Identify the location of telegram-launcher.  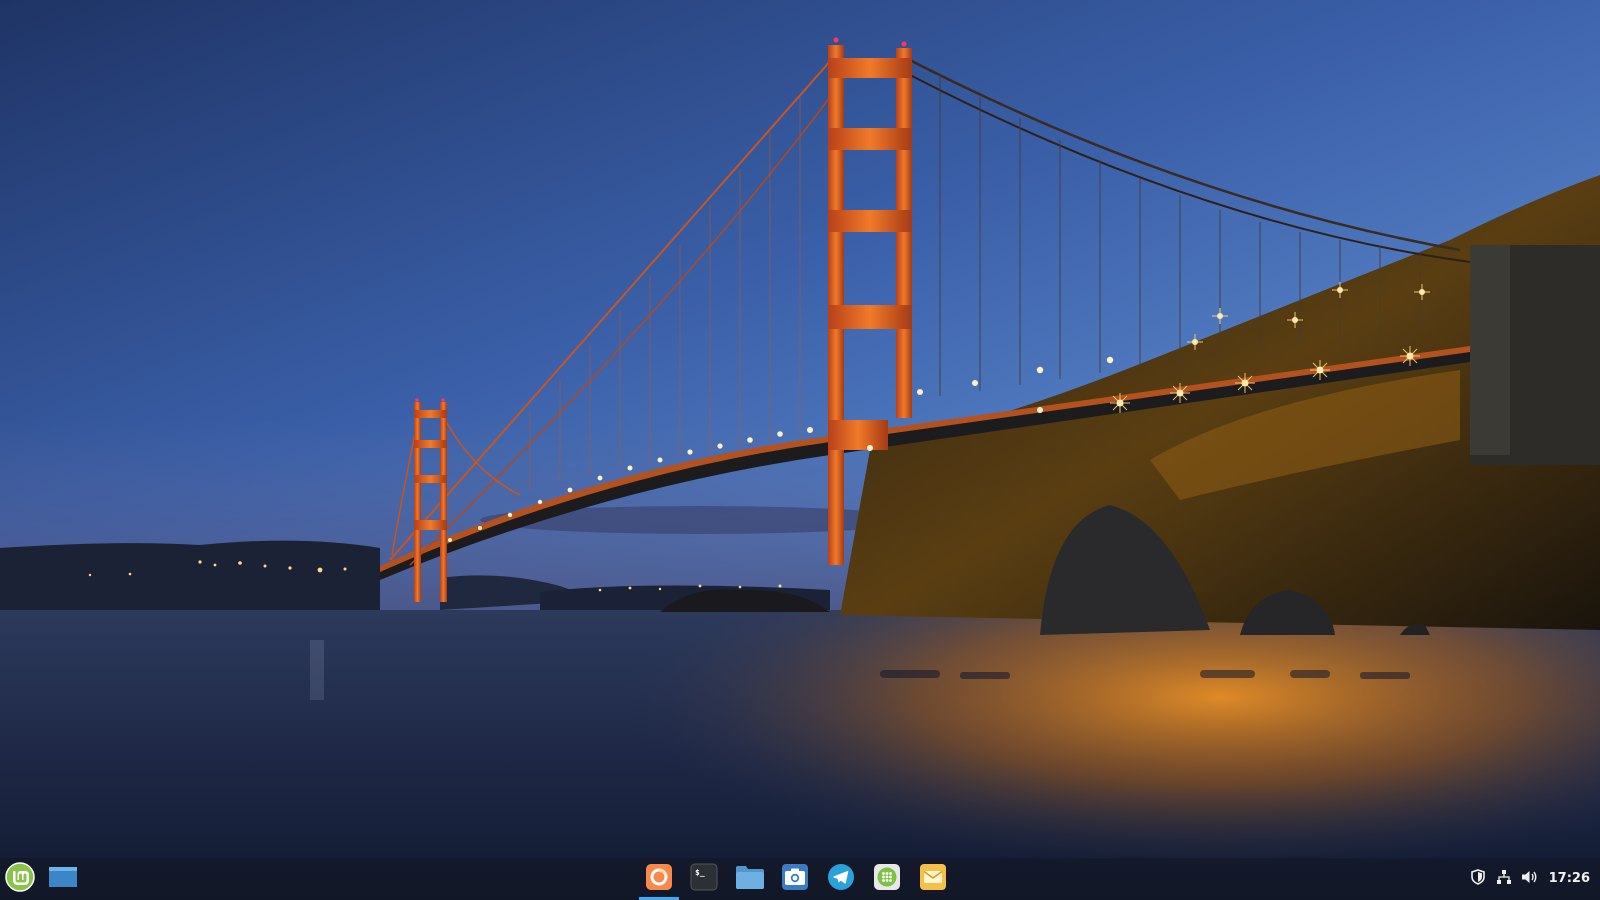
(841, 879).